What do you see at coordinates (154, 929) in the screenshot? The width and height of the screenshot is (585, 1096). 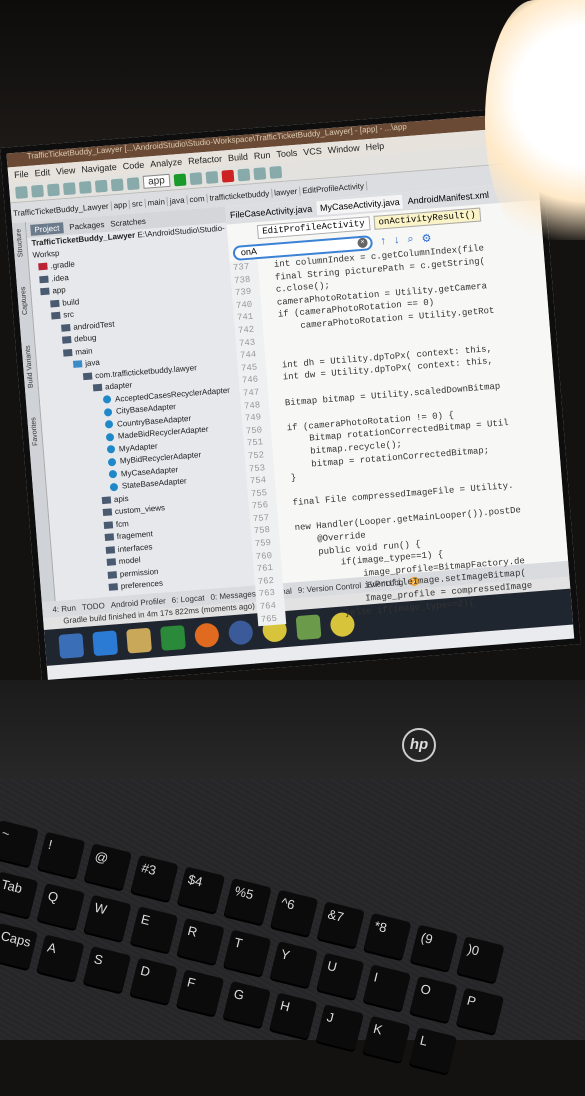 I see `key: E` at bounding box center [154, 929].